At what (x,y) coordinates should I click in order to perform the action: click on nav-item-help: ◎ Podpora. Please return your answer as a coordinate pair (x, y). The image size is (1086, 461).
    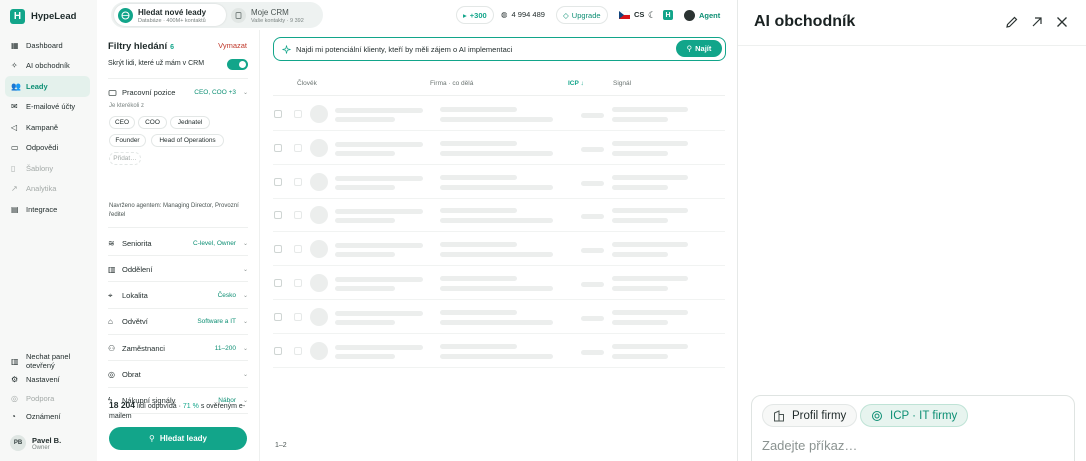
    Looking at the image, I should click on (51, 398).